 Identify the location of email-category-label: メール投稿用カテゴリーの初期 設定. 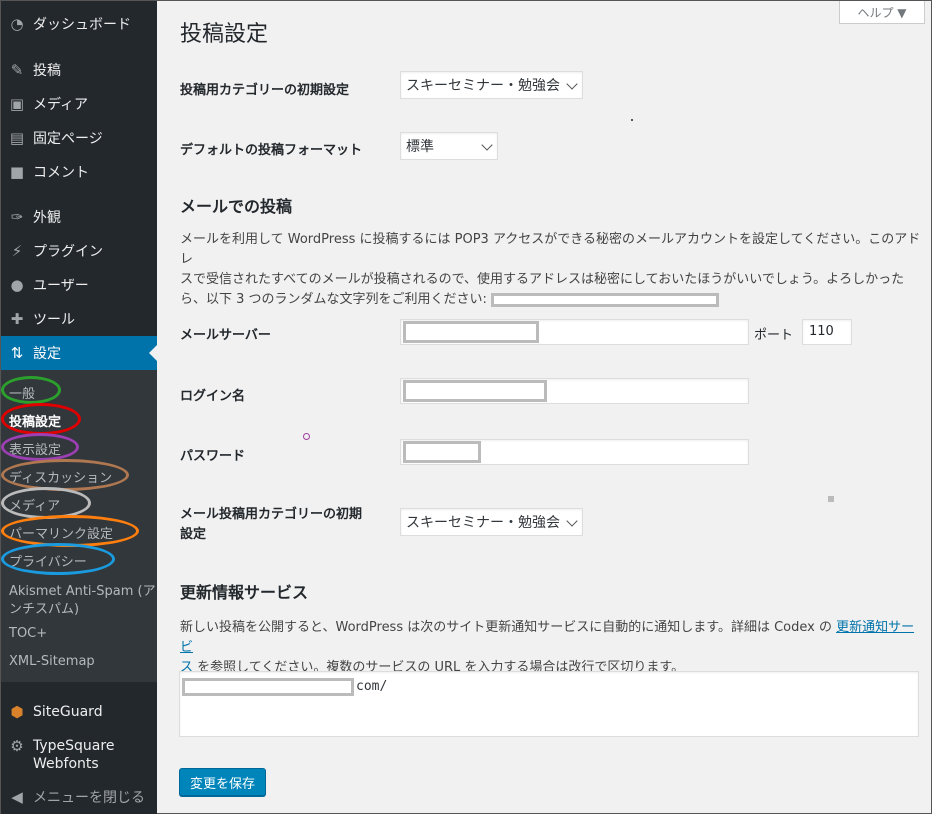
(271, 524).